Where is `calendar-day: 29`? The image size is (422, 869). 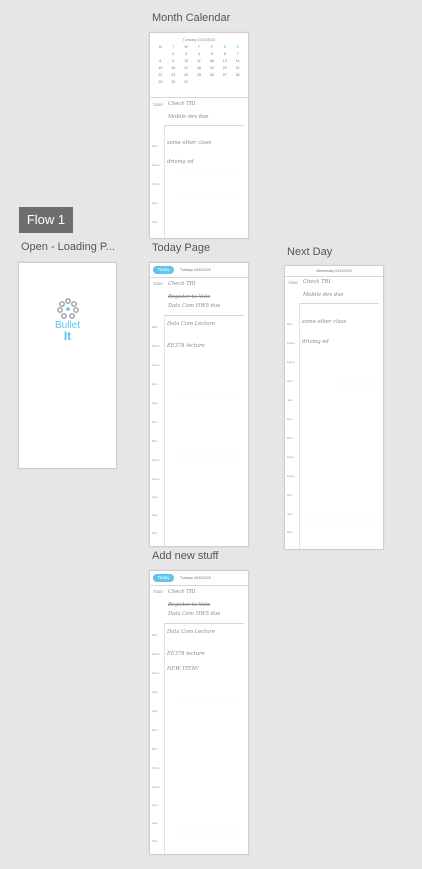
calendar-day: 29 is located at coordinates (160, 82).